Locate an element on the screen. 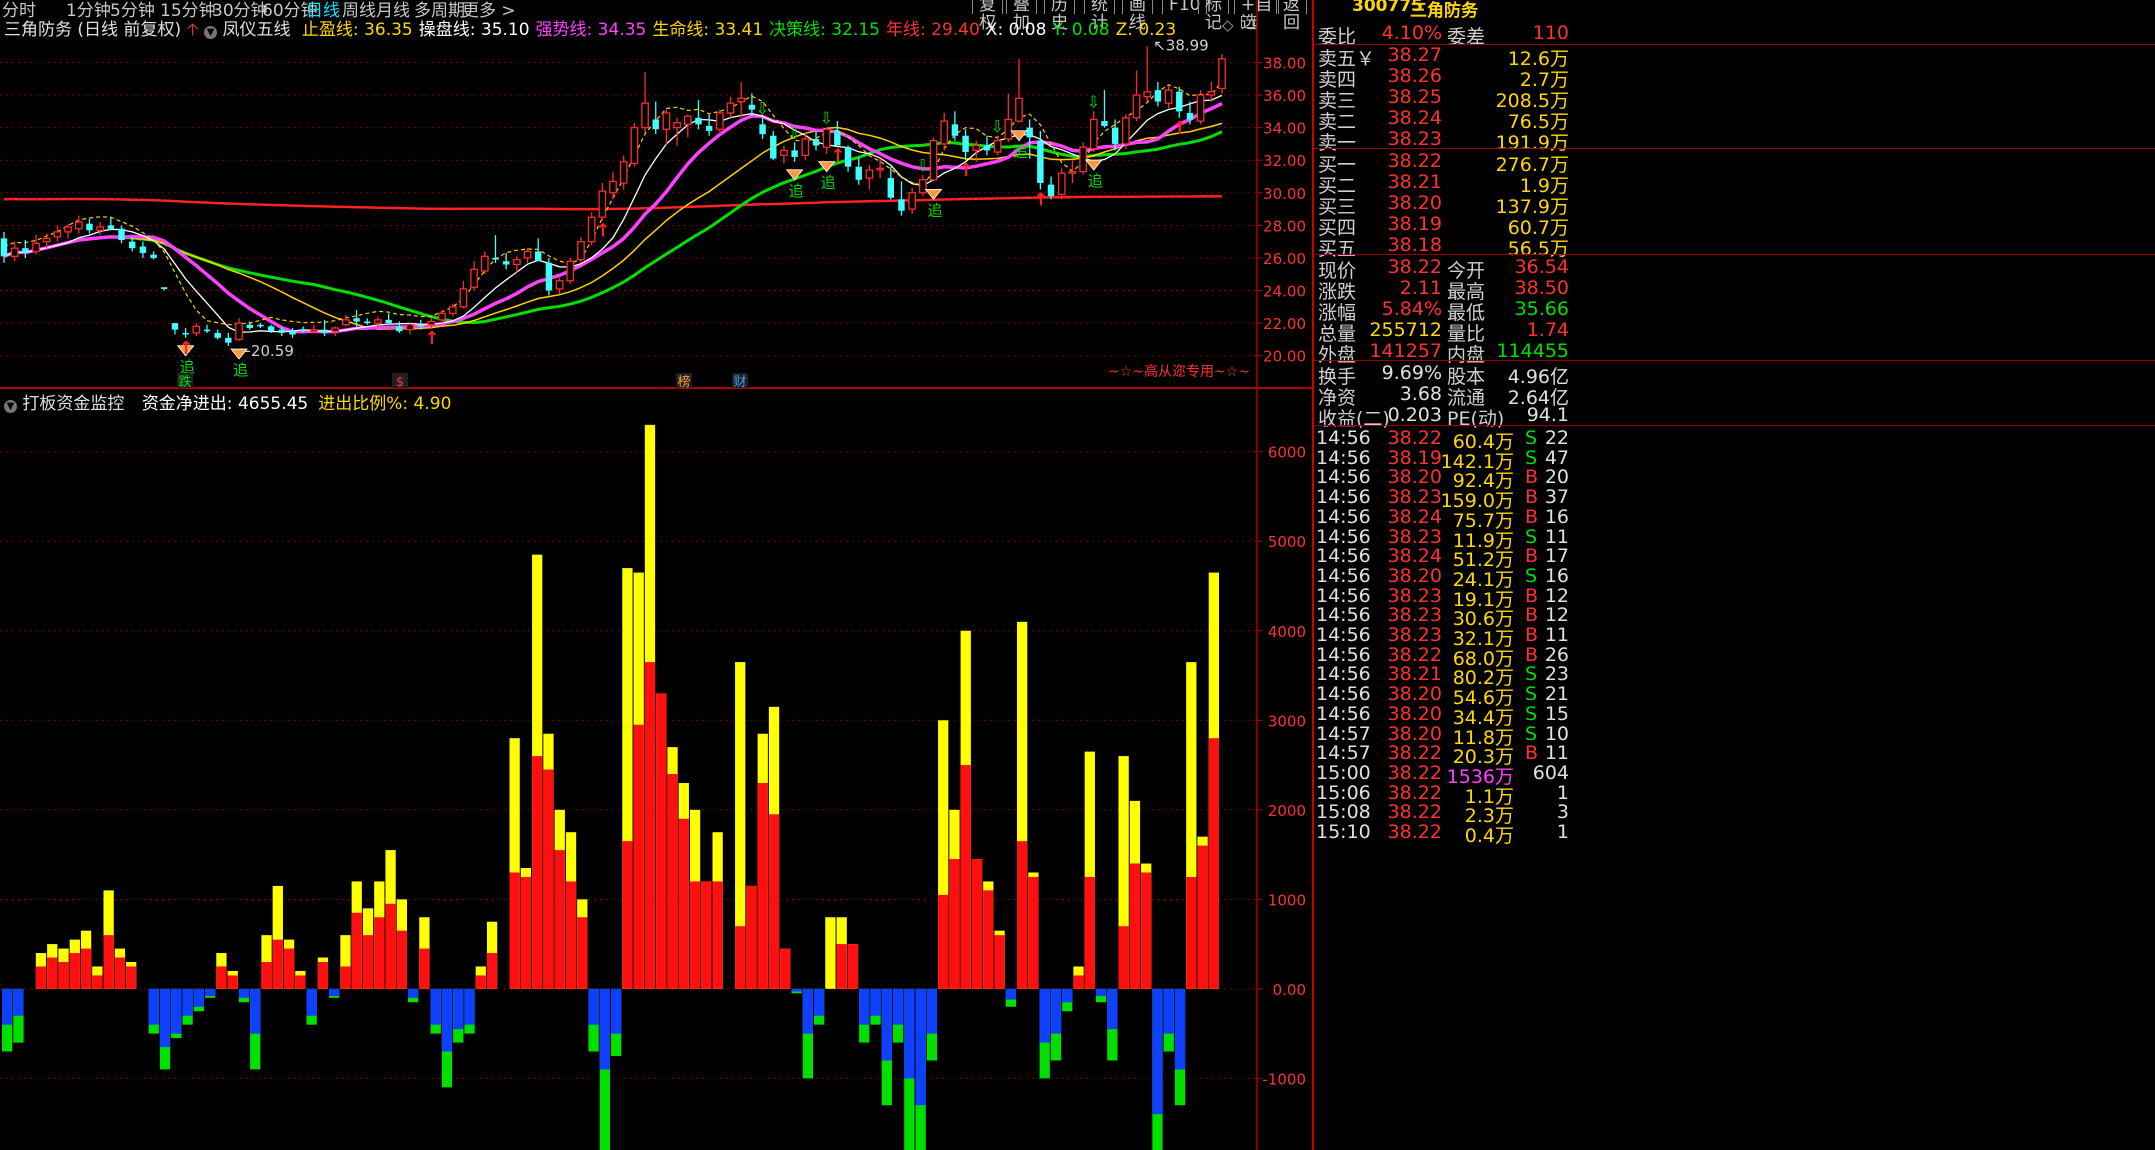  tick-count: 604 is located at coordinates (1550, 772).